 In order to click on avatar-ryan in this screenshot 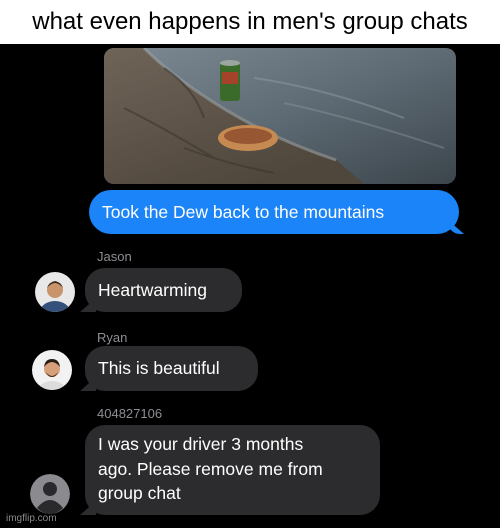, I will do `click(52, 370)`.